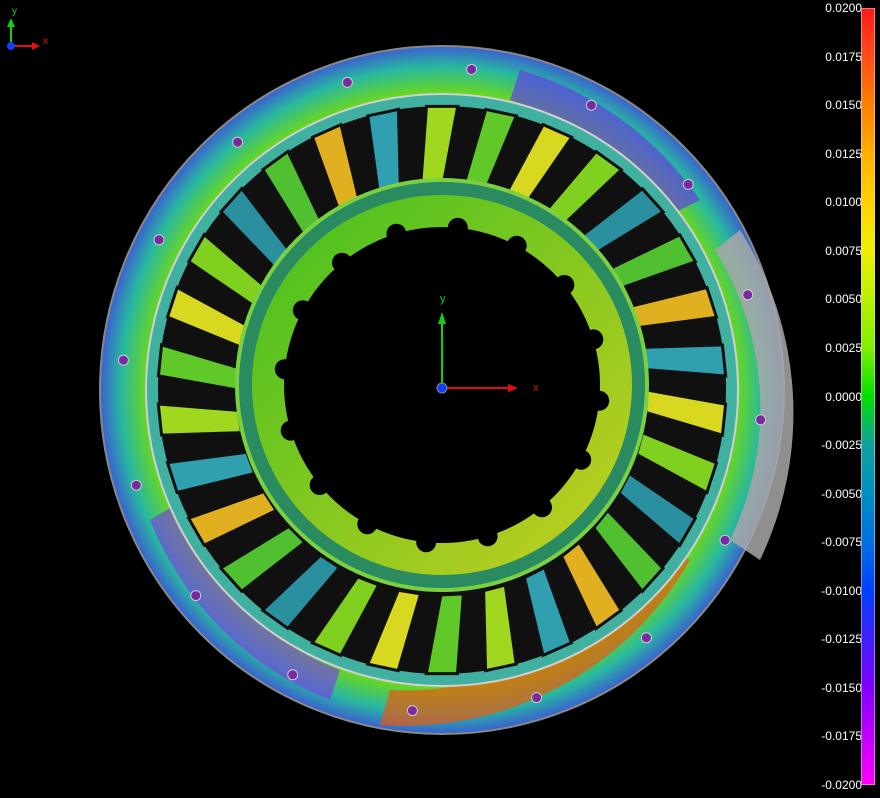  What do you see at coordinates (843, 396) in the screenshot?
I see `scale-label: 0.0000` at bounding box center [843, 396].